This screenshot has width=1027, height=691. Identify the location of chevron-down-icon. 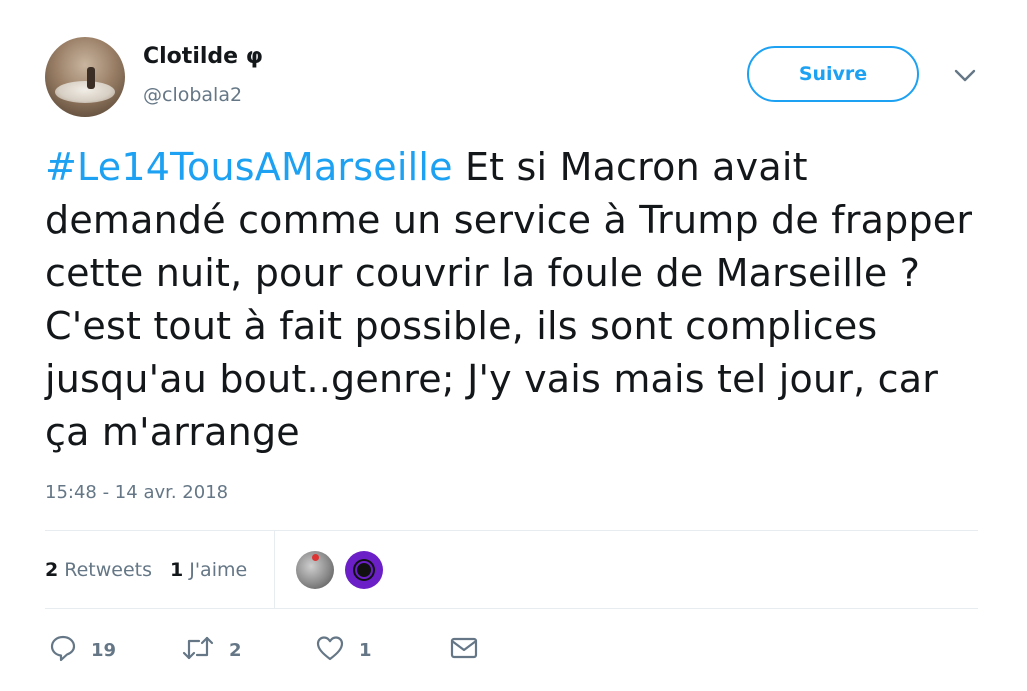
(965, 76).